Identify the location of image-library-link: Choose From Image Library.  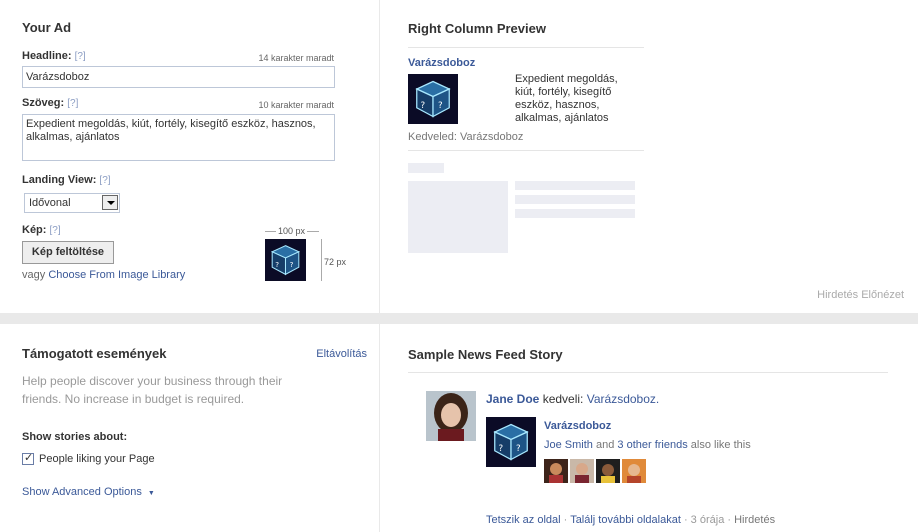
(116, 275).